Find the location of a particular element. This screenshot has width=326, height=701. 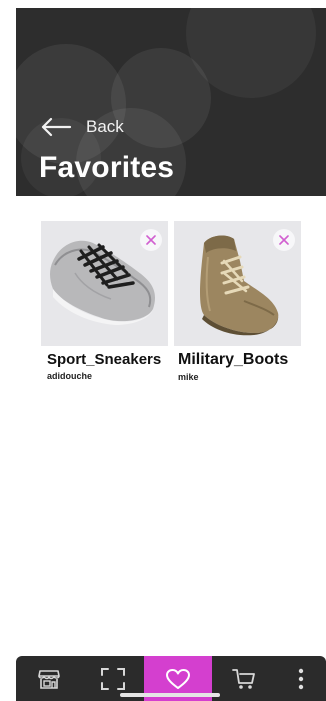

nav-item-cart is located at coordinates (244, 678).